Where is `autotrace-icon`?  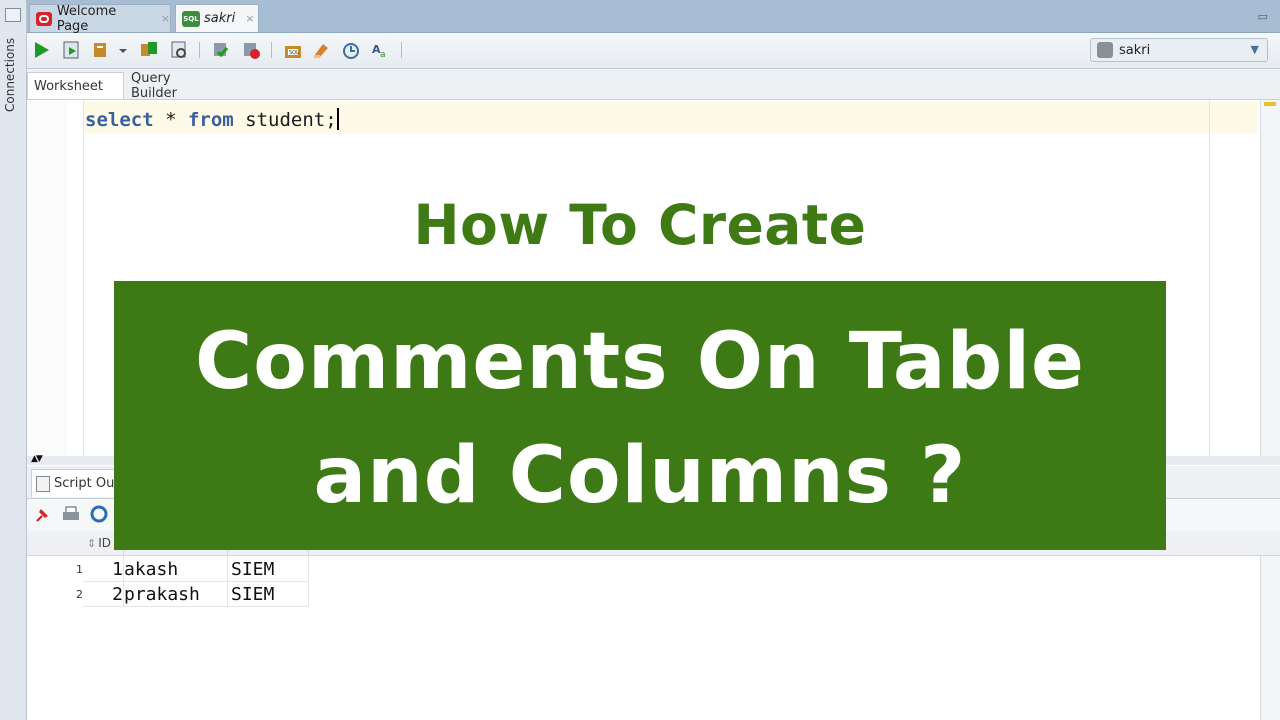
autotrace-icon is located at coordinates (101, 50).